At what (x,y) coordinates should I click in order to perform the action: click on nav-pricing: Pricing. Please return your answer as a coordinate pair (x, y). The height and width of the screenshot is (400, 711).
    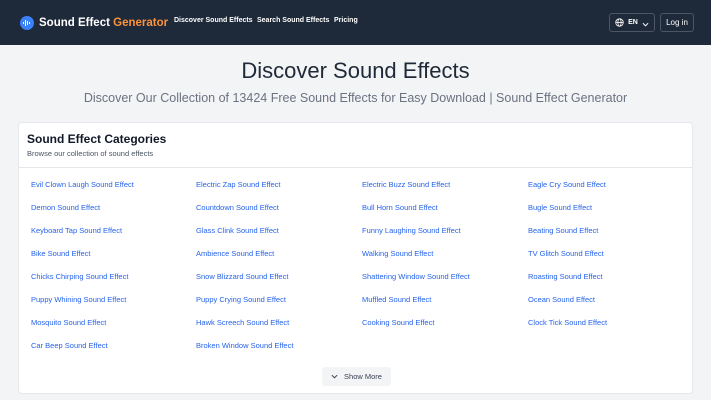
    Looking at the image, I should click on (346, 20).